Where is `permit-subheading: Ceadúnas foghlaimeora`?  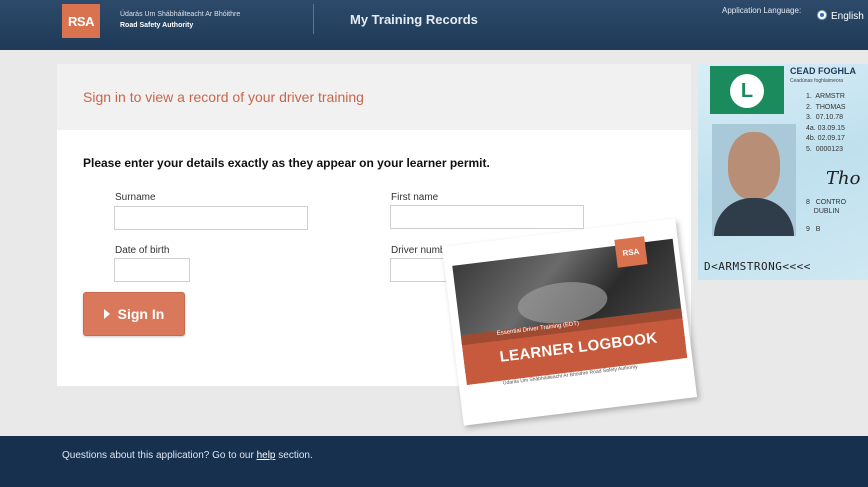
permit-subheading: Ceadúnas foghlaimeora is located at coordinates (817, 81).